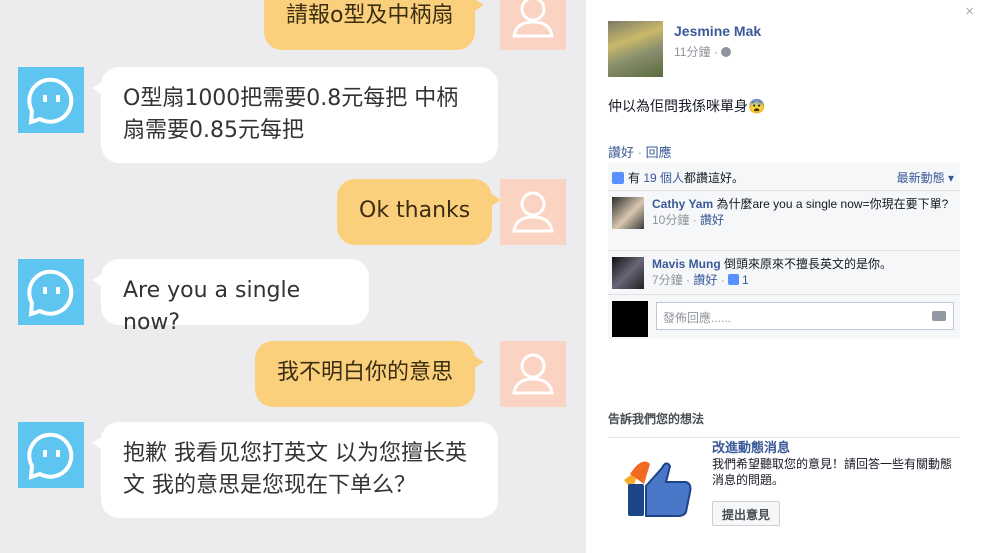  I want to click on comment-time: 7分鐘, so click(667, 280).